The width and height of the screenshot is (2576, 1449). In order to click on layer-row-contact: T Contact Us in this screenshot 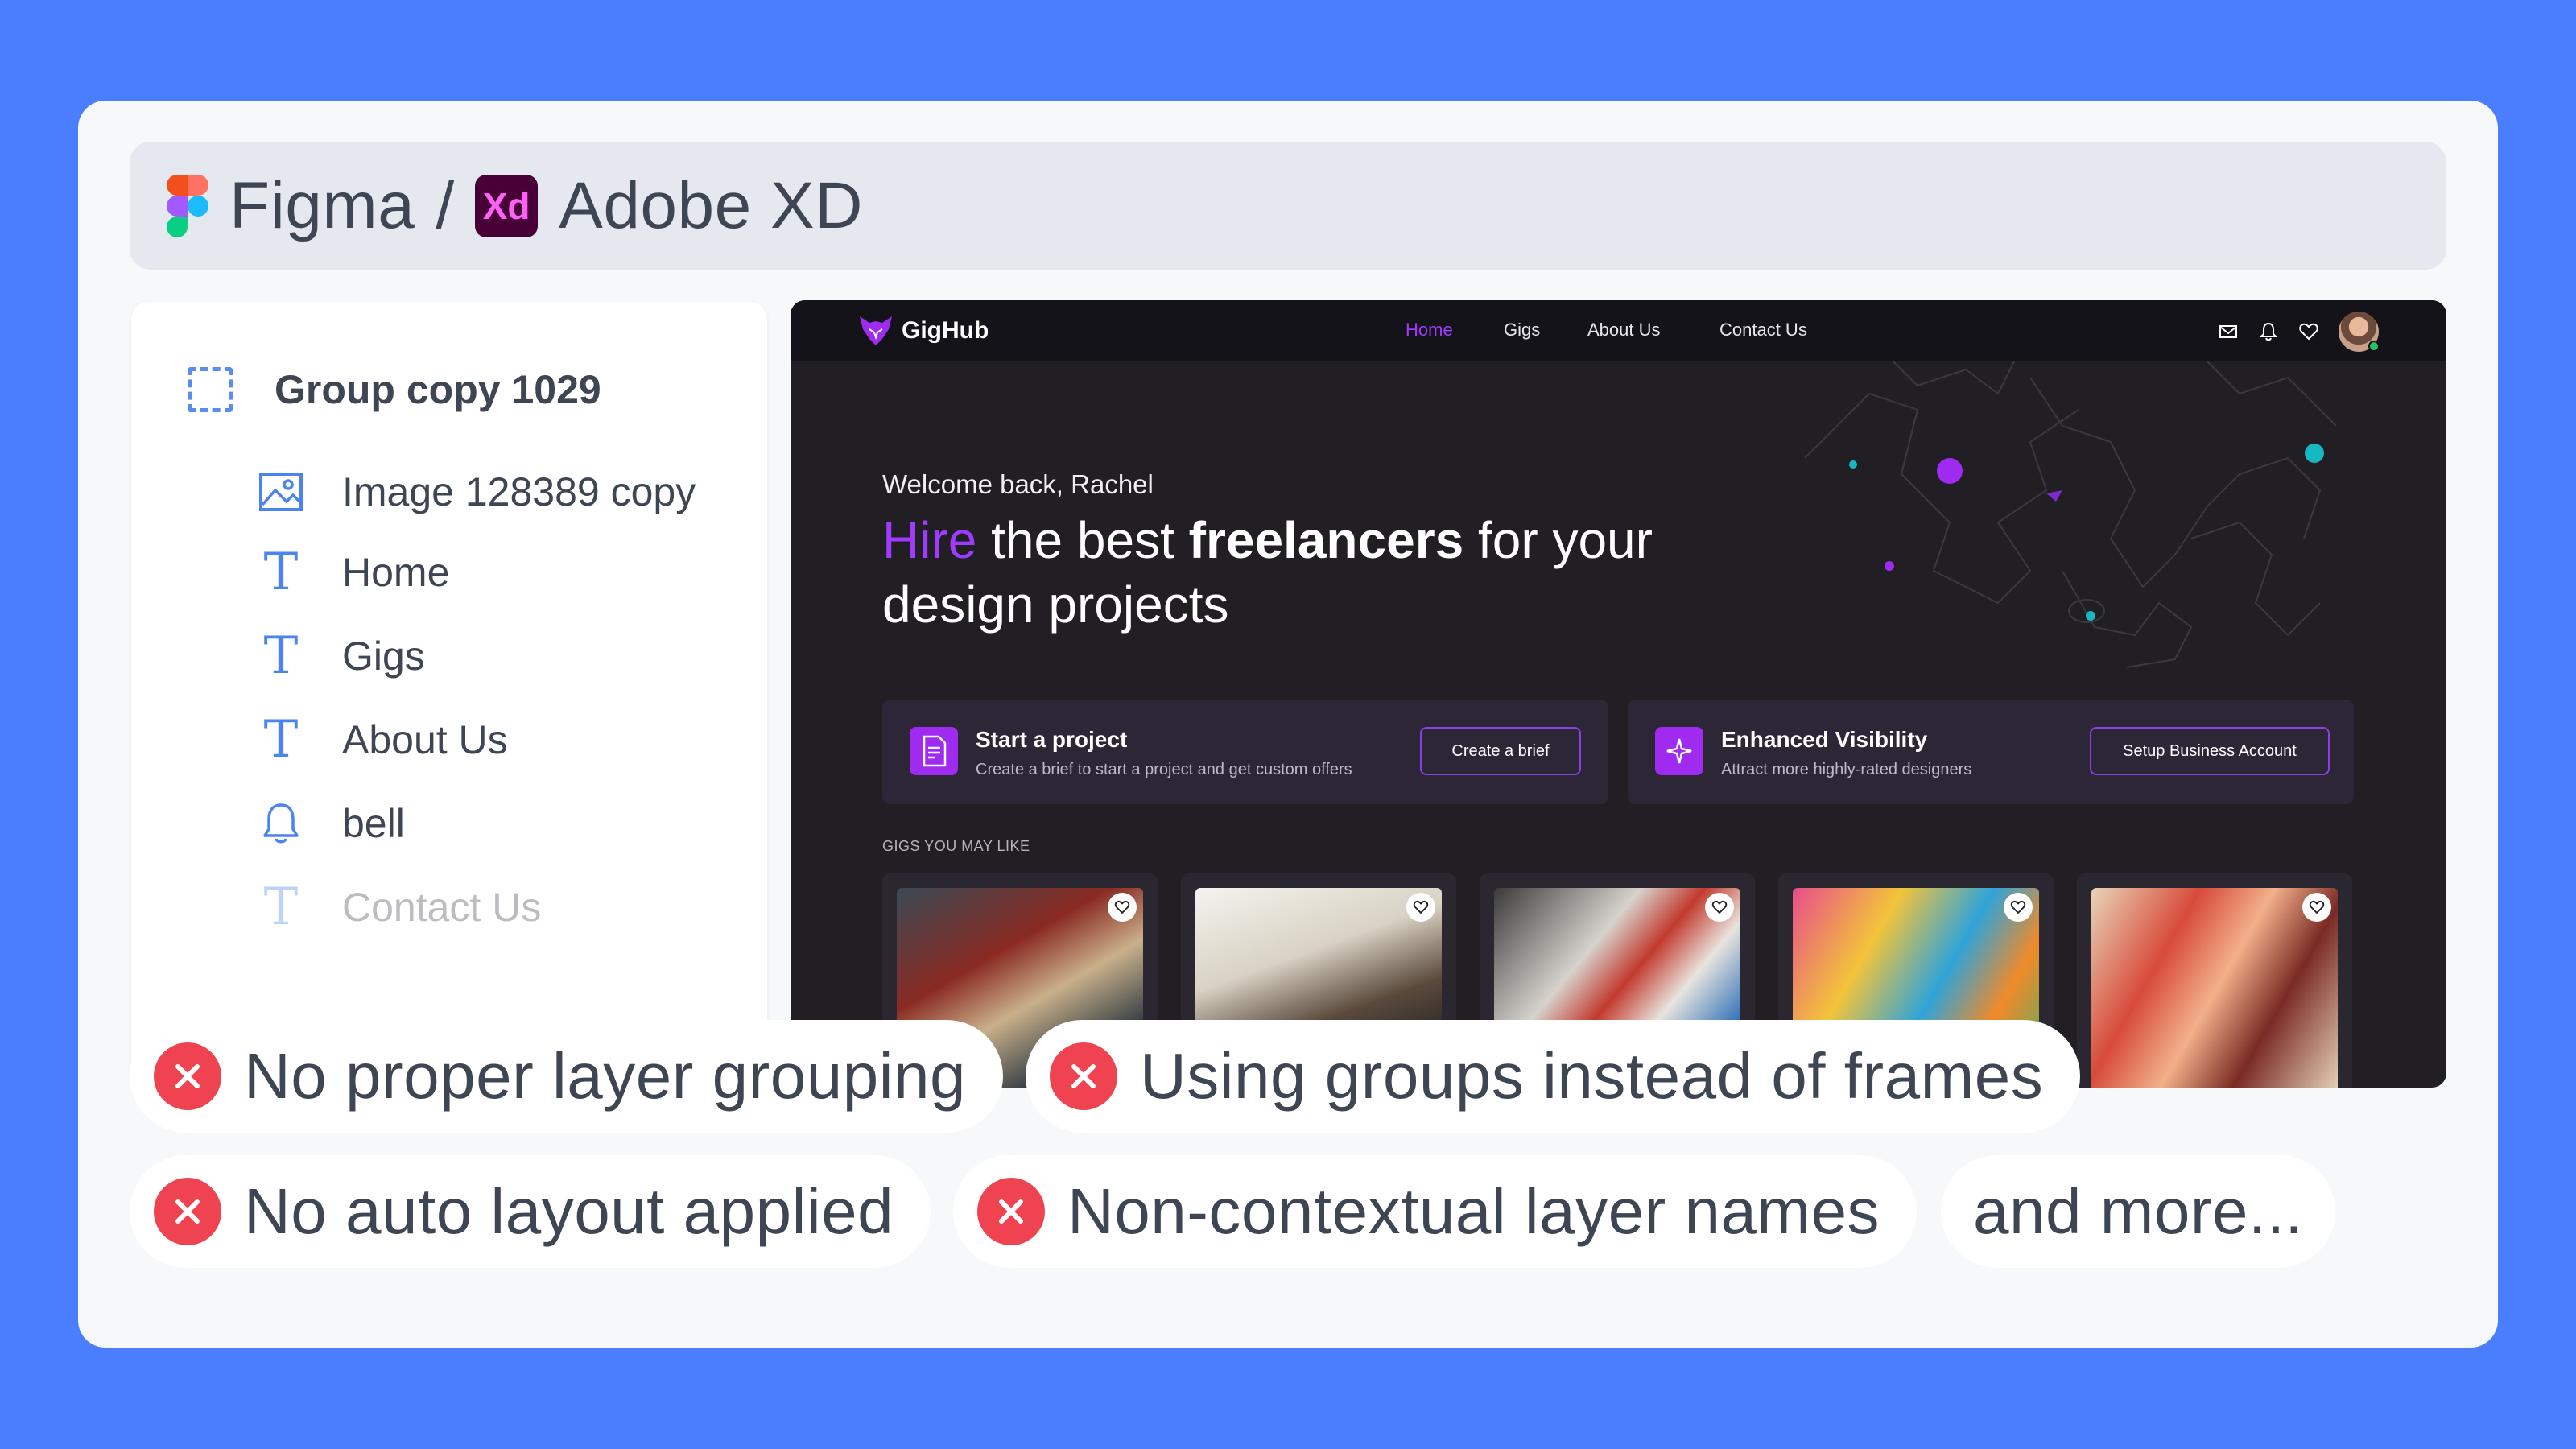, I will do `click(400, 907)`.